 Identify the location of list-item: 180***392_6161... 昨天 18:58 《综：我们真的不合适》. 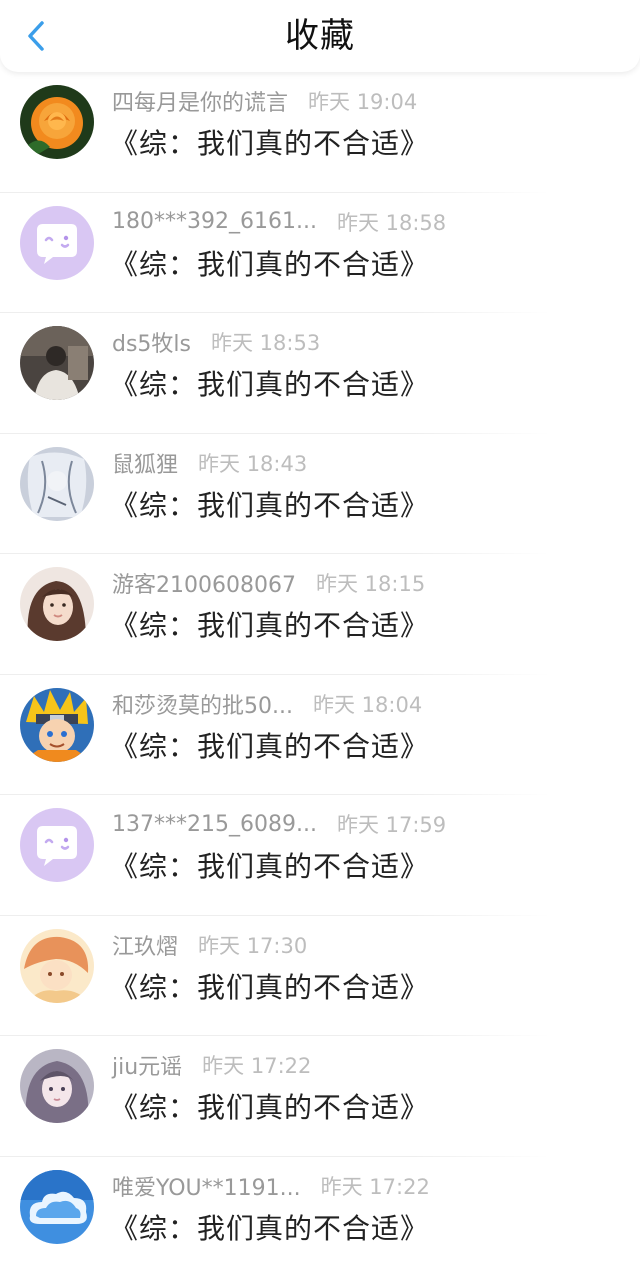
(320, 253).